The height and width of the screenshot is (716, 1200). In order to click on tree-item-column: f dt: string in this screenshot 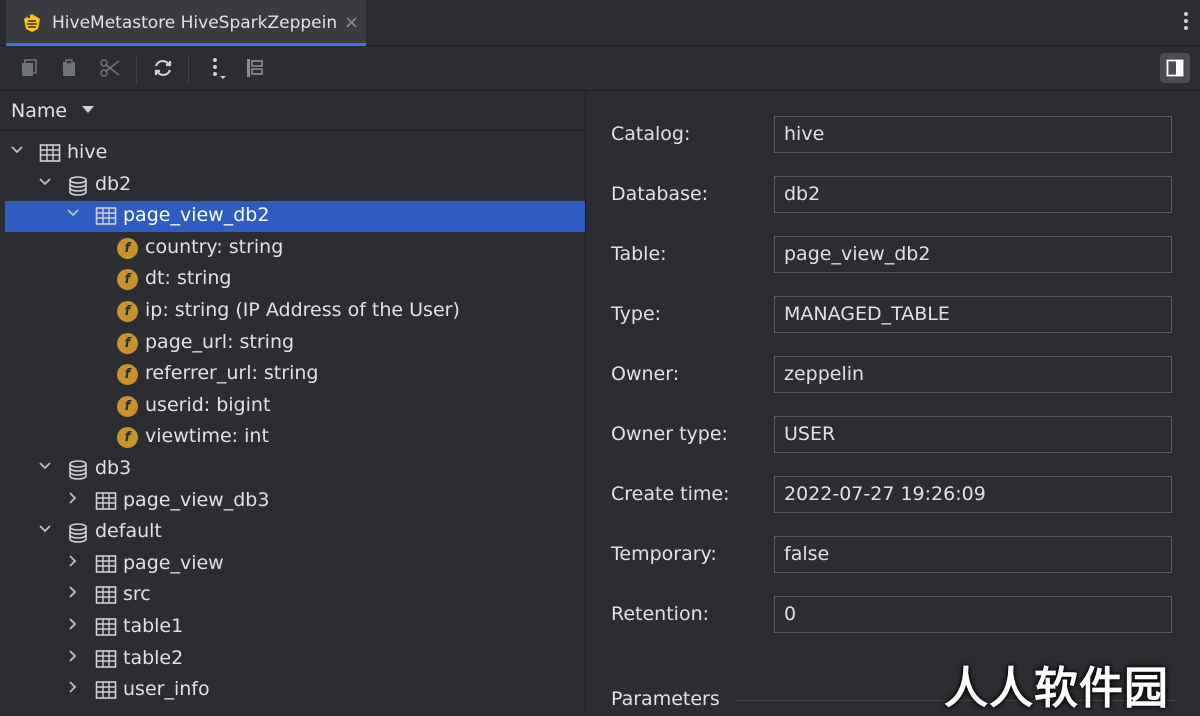, I will do `click(295, 279)`.